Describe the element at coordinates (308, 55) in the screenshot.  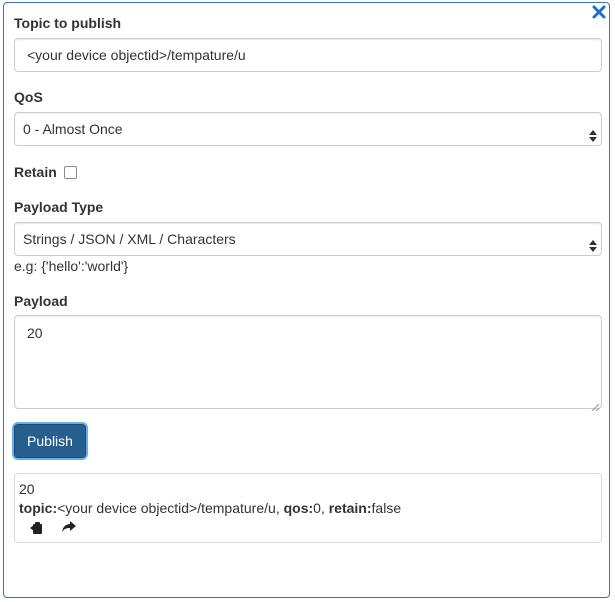
I see `topic-input: <your device objectid>/tempature/u` at that location.